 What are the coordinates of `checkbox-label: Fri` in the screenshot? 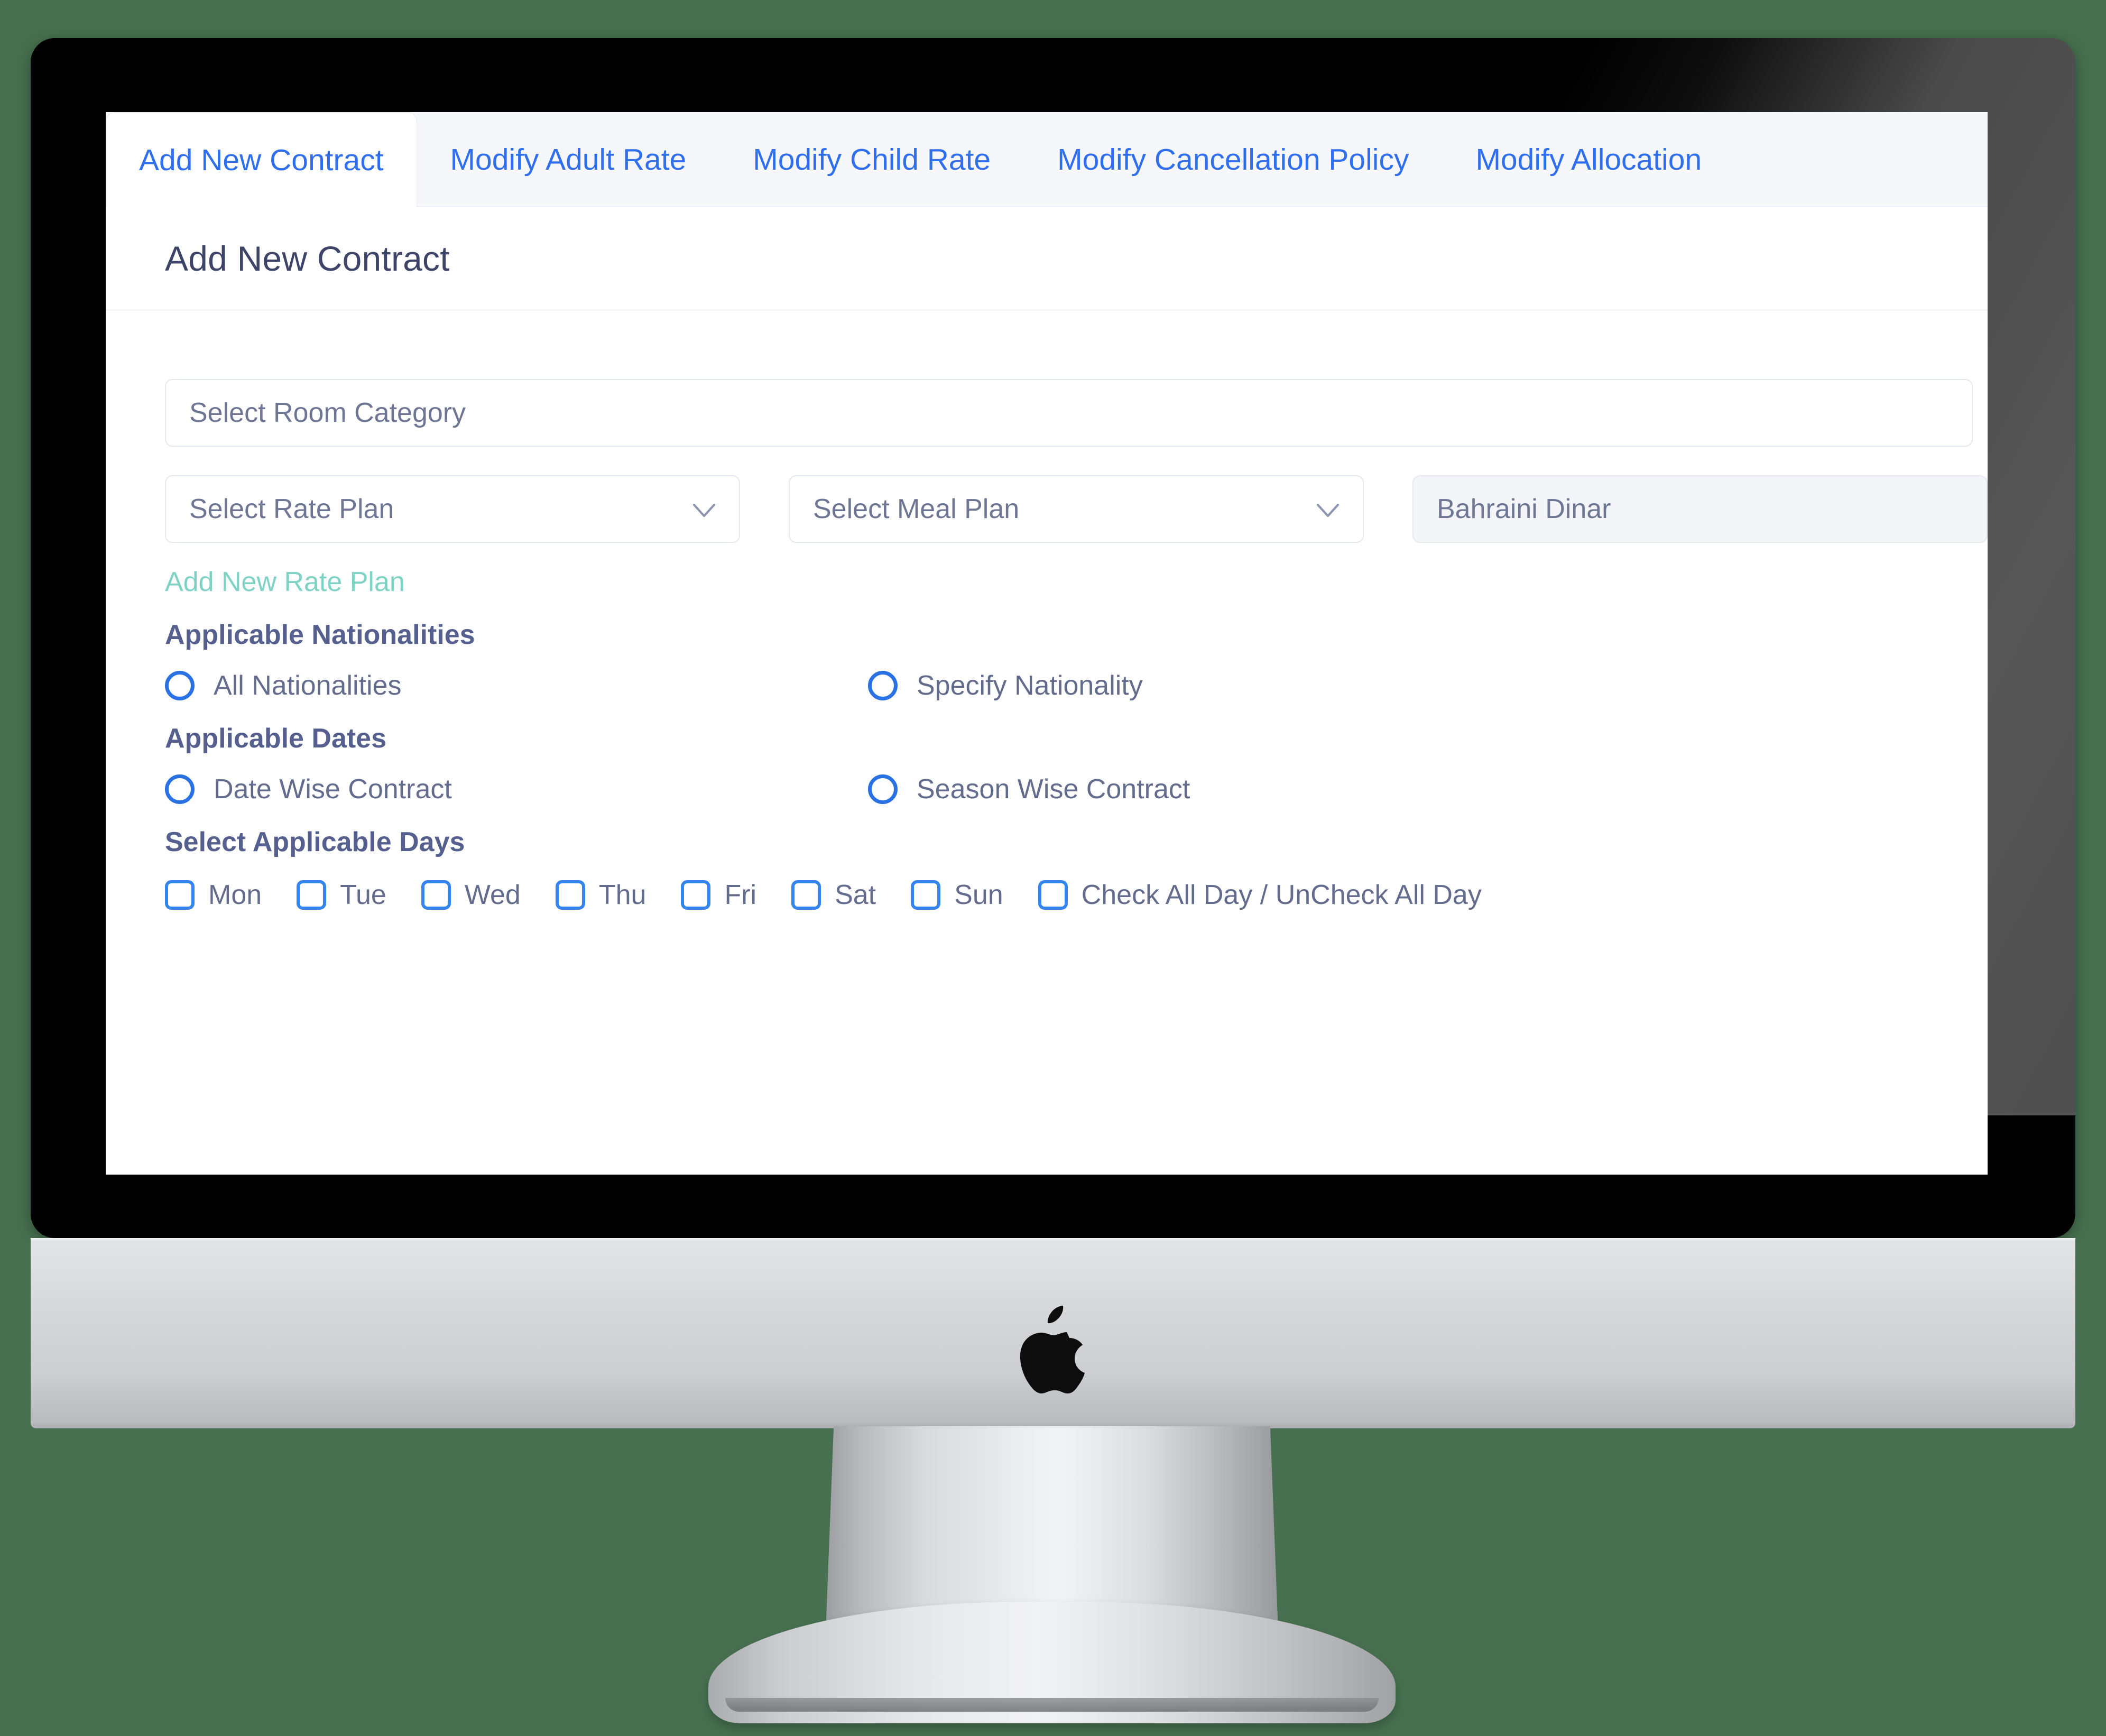 It's located at (740, 895).